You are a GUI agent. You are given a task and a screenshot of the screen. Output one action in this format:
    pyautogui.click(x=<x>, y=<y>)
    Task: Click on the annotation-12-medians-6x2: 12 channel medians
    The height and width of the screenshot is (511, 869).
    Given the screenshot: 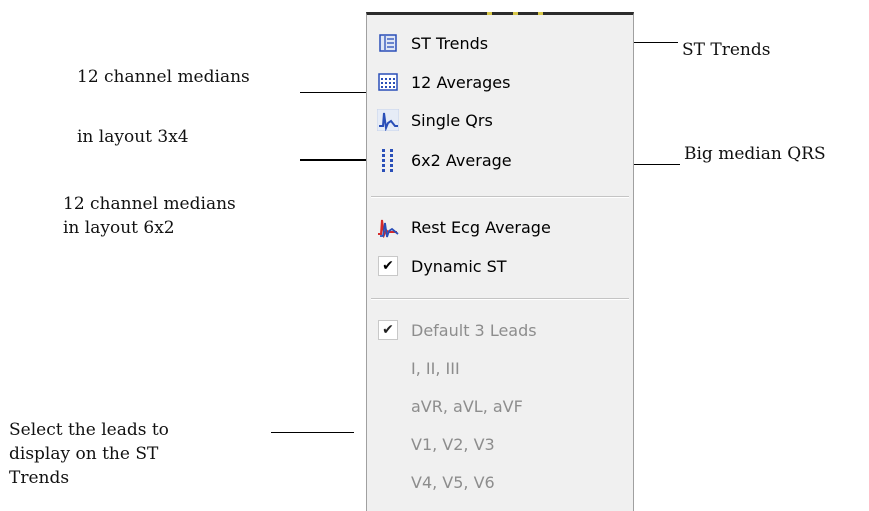 What is the action you would take?
    pyautogui.click(x=149, y=204)
    